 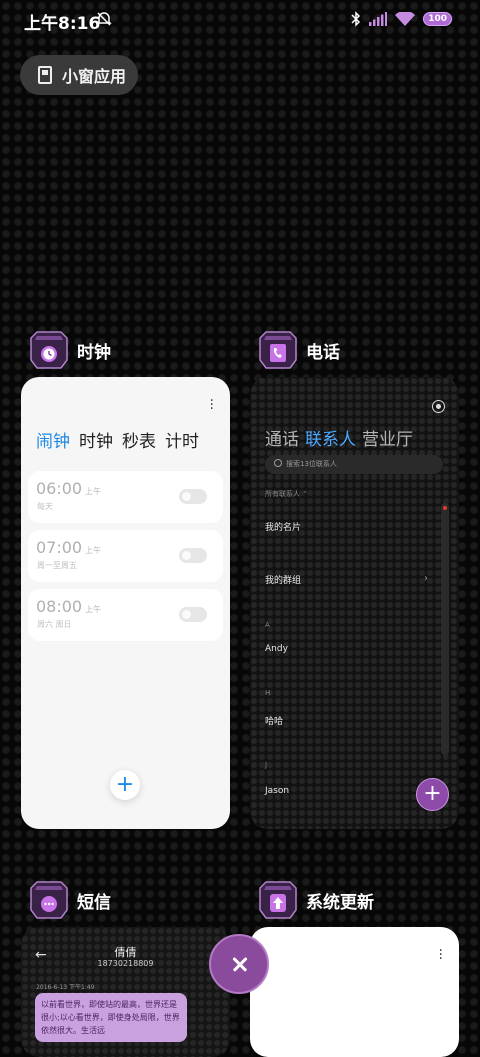 What do you see at coordinates (53, 439) in the screenshot?
I see `tab-alarm: 闹钟` at bounding box center [53, 439].